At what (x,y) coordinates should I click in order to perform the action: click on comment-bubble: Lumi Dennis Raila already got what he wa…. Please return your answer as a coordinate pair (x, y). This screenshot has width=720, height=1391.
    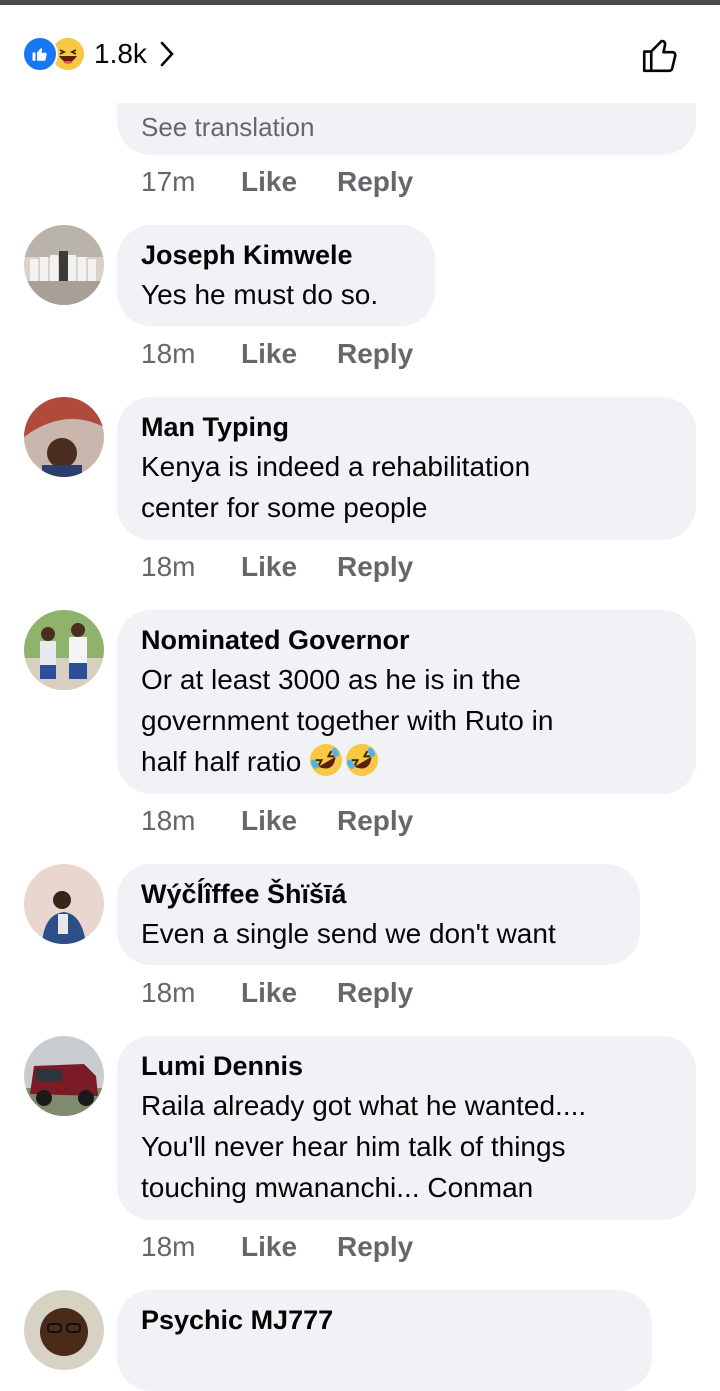
    Looking at the image, I should click on (406, 1128).